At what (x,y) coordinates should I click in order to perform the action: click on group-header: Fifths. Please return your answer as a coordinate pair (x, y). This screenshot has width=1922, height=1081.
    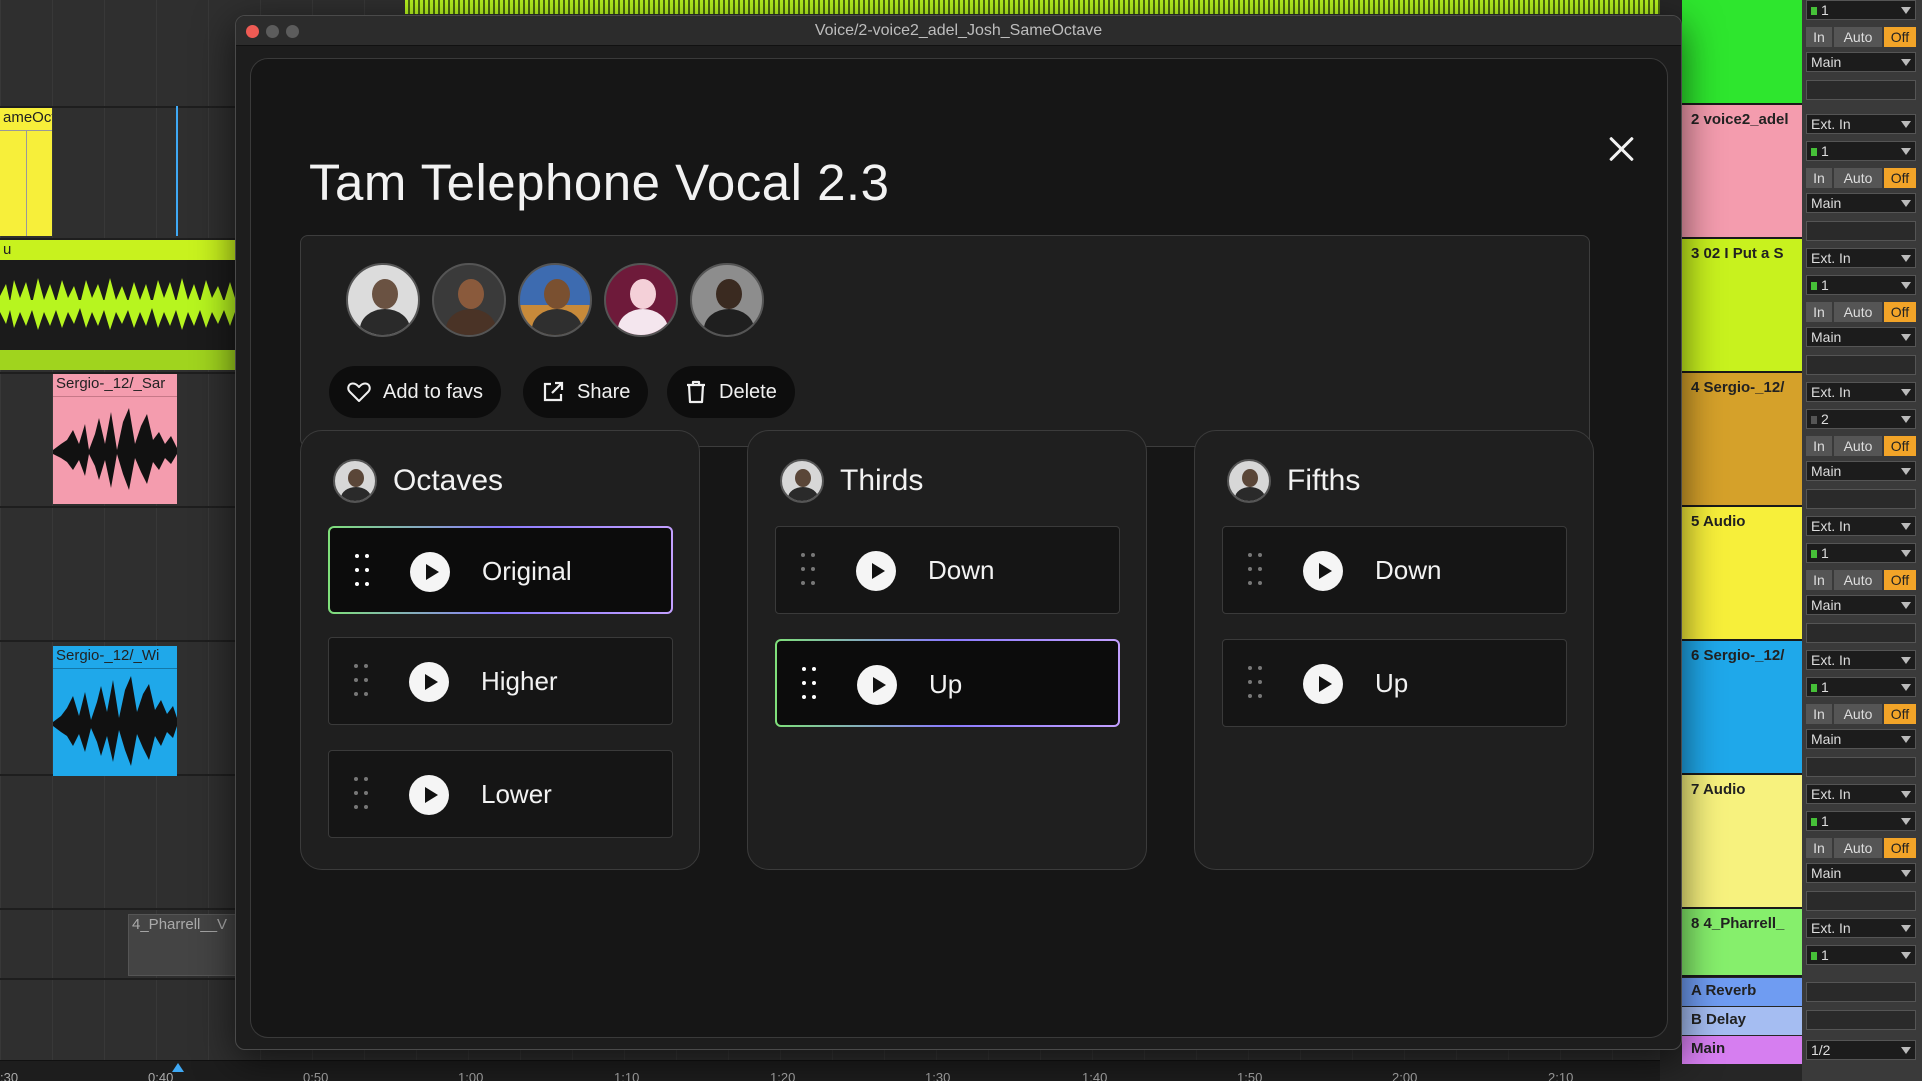
    Looking at the image, I should click on (1293, 481).